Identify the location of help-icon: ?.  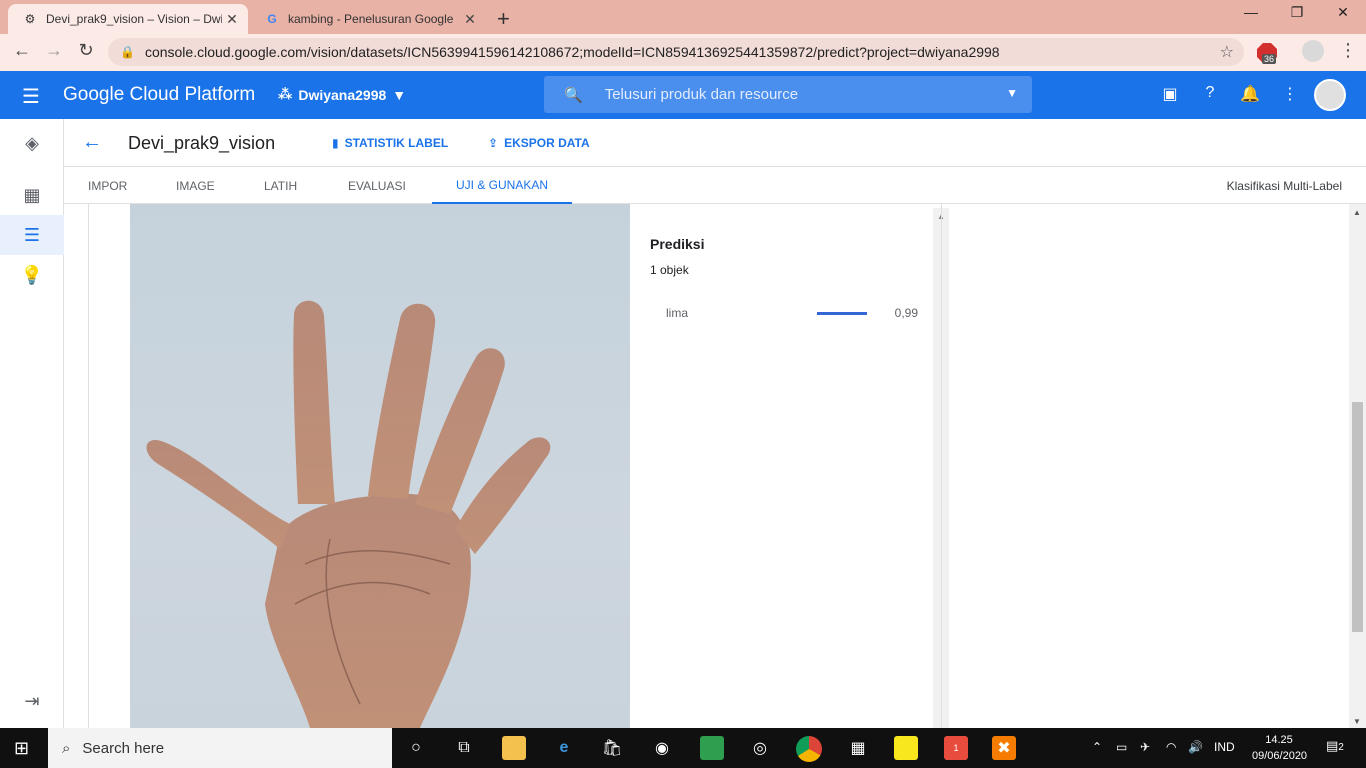
(1210, 93).